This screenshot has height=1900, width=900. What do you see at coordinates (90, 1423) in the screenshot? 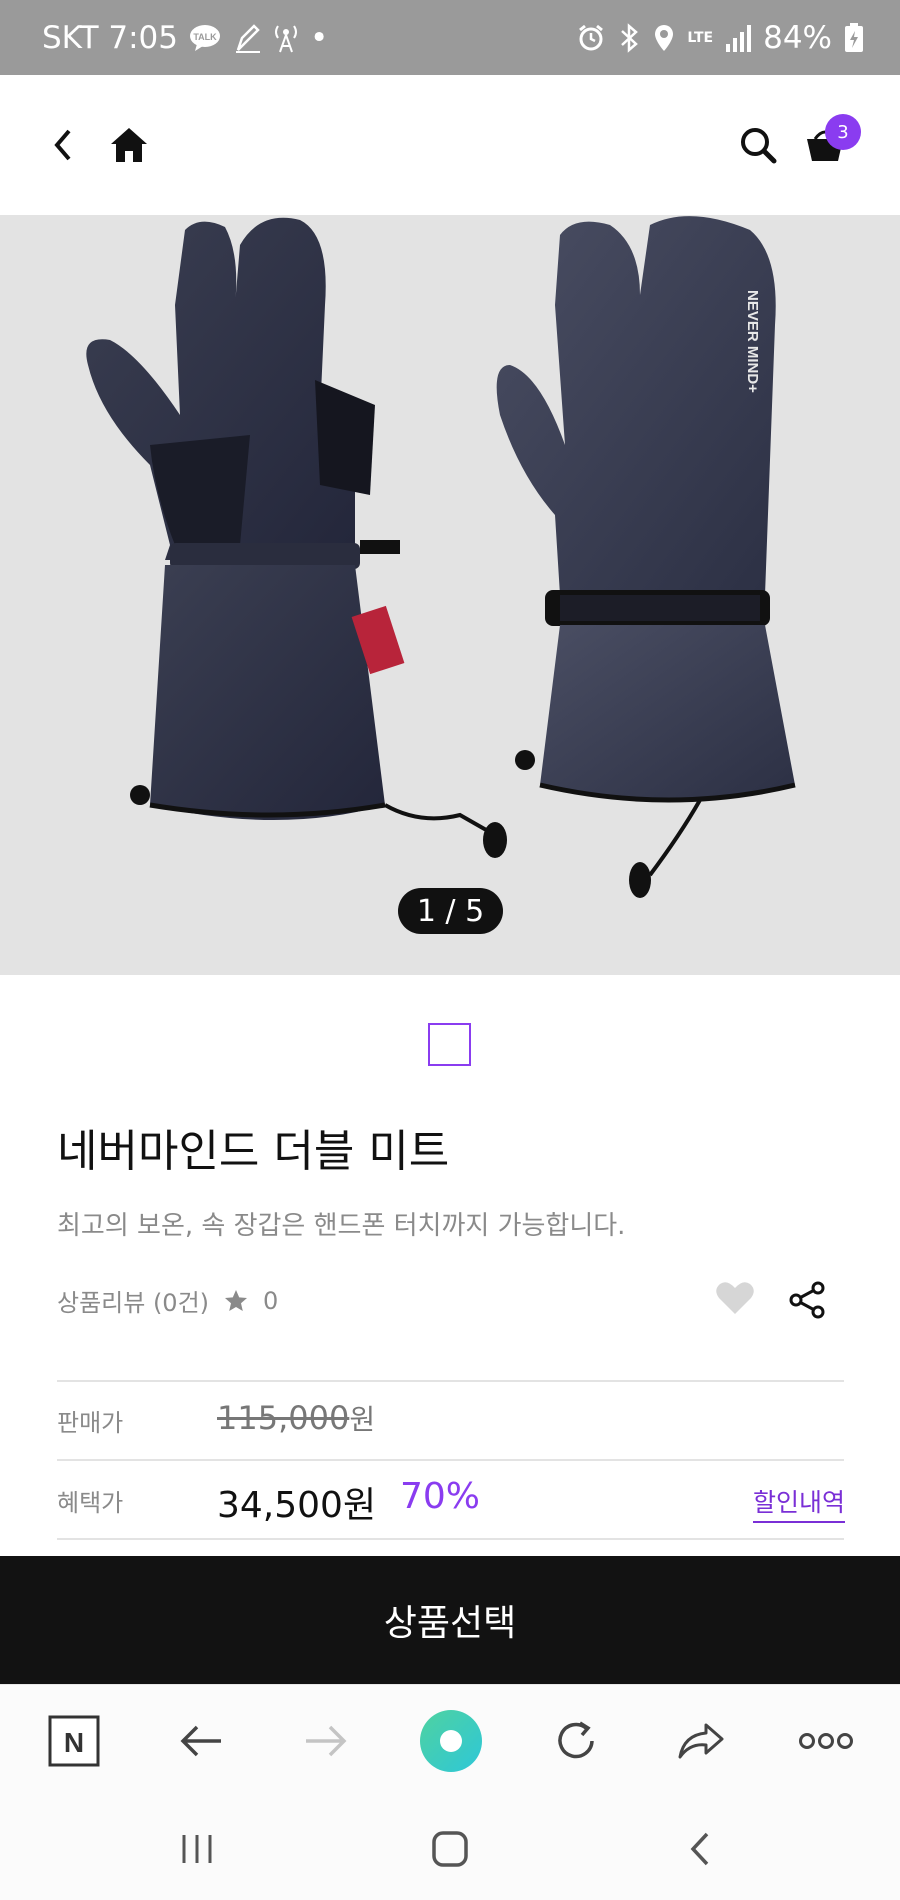
I see `list-price-label: 판매가` at bounding box center [90, 1423].